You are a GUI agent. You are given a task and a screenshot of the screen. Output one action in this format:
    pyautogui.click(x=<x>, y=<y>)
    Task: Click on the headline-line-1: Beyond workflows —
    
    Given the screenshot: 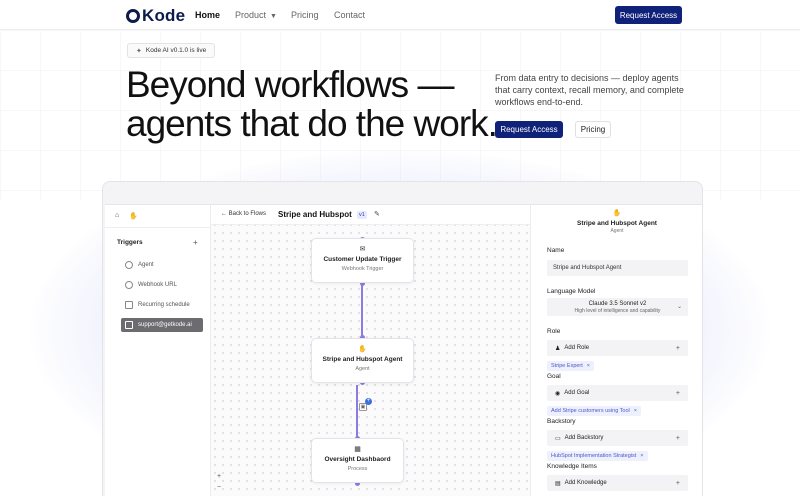 What is the action you would take?
    pyautogui.click(x=290, y=84)
    